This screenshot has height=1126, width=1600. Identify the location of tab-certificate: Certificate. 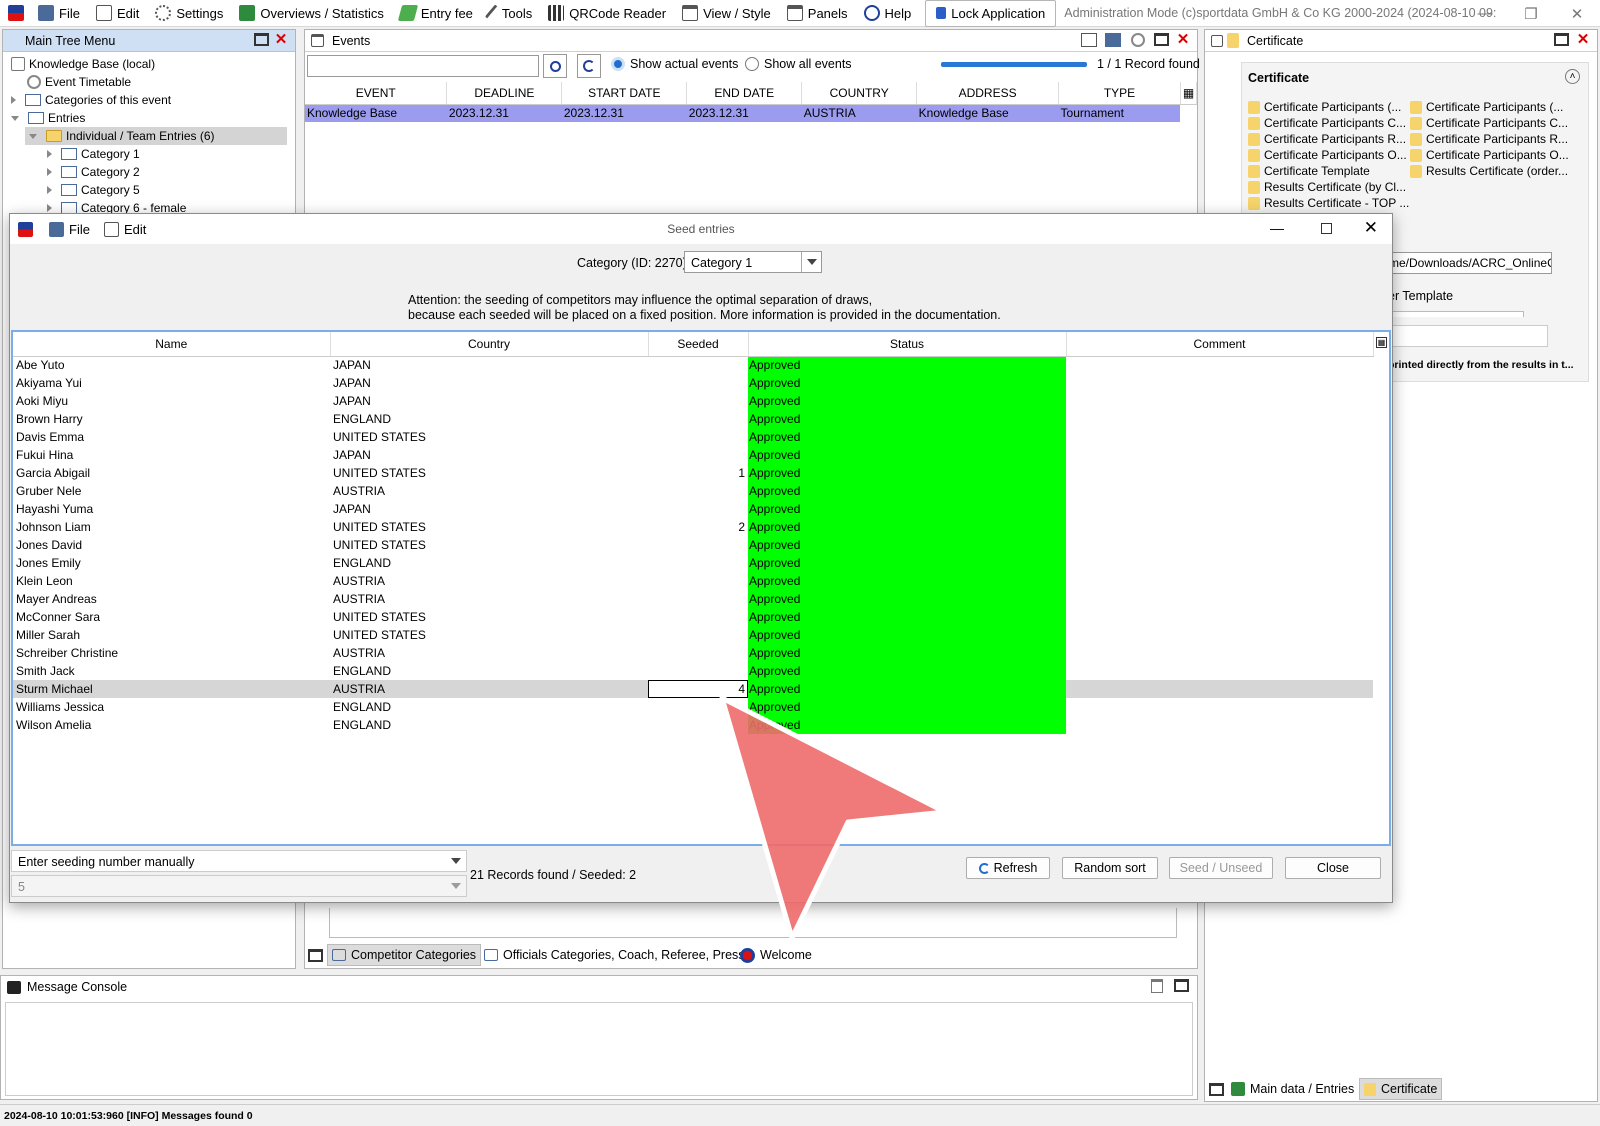
(1401, 1089).